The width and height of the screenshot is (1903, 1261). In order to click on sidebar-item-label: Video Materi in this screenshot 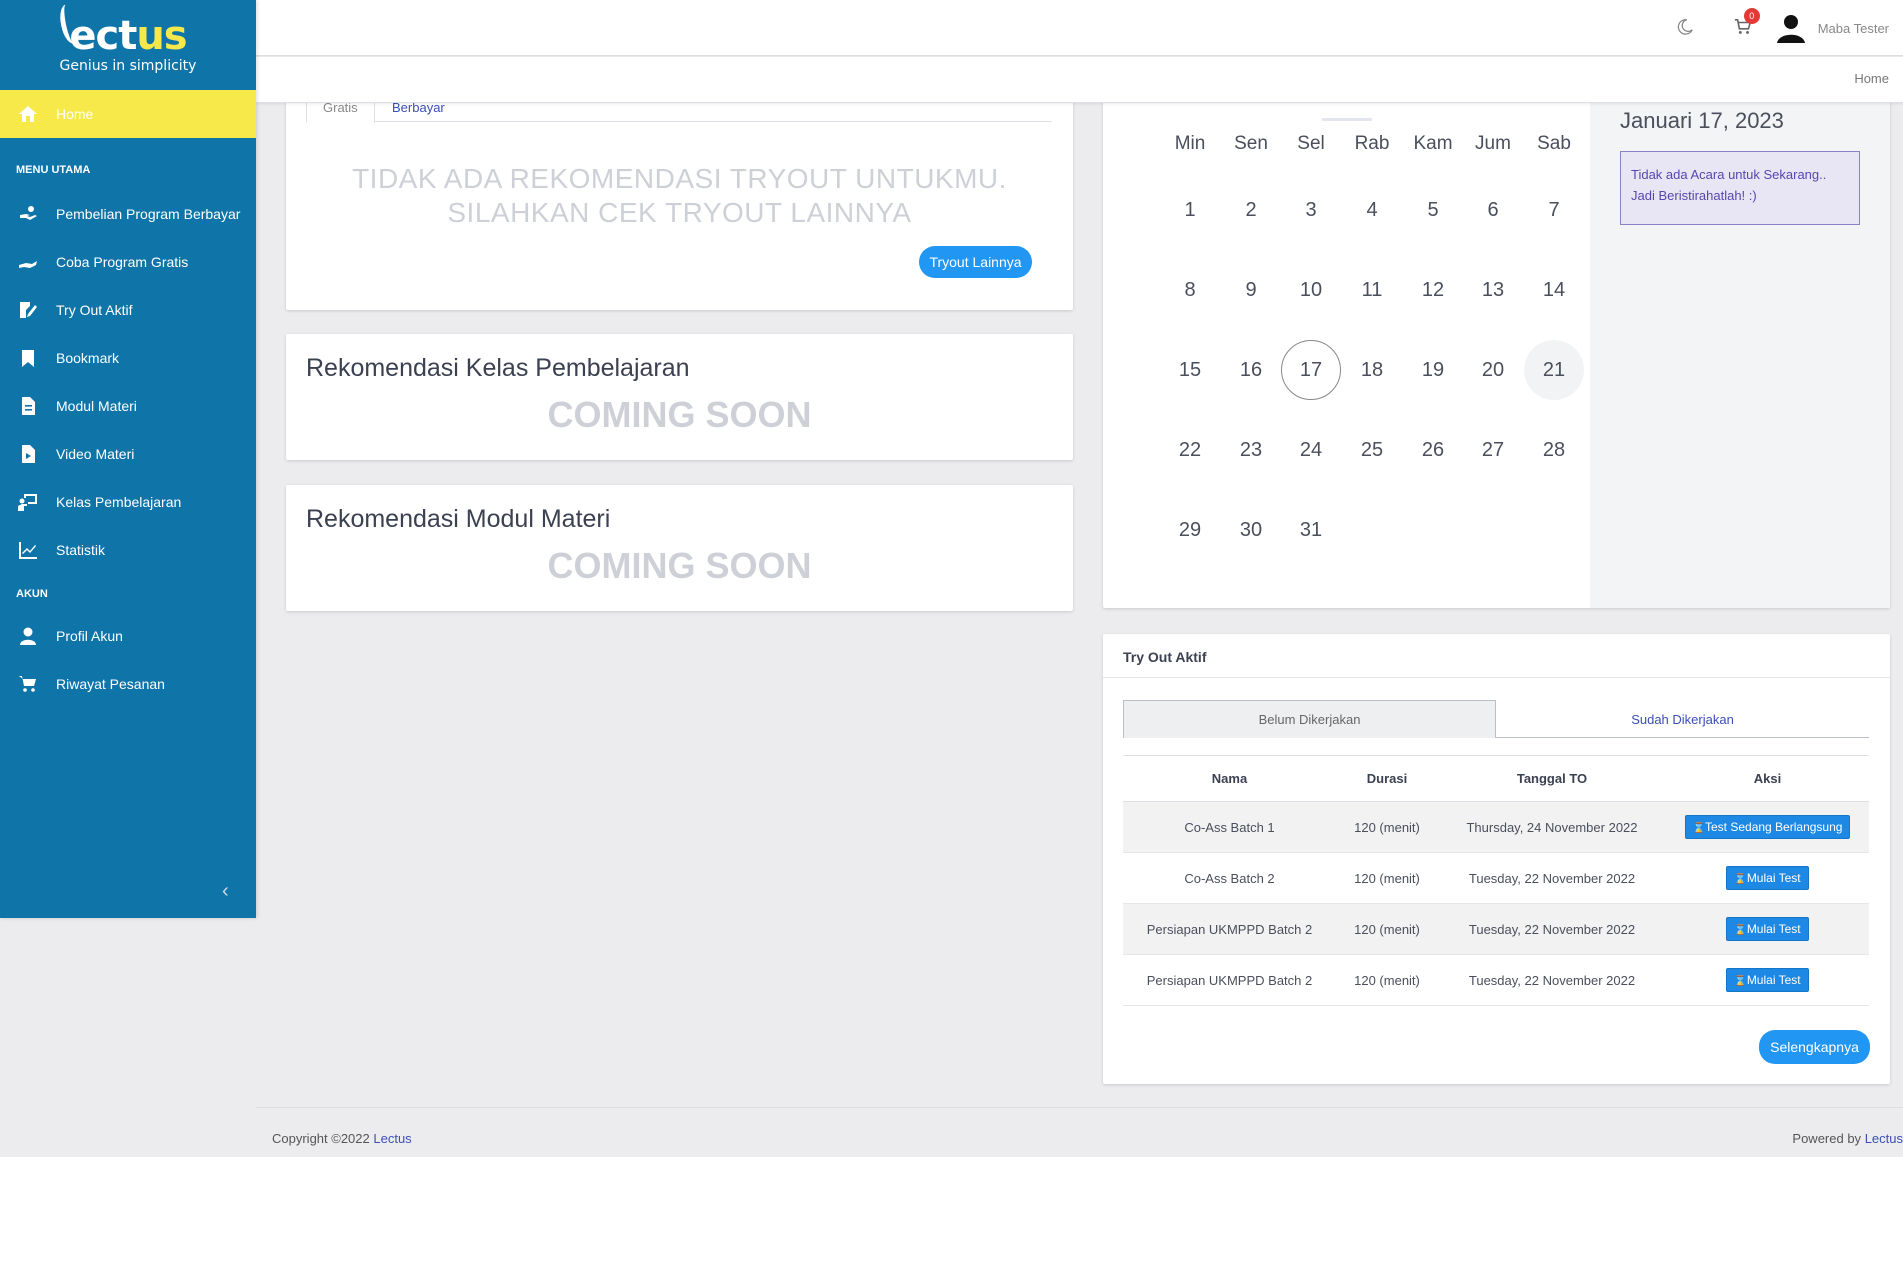, I will do `click(95, 454)`.